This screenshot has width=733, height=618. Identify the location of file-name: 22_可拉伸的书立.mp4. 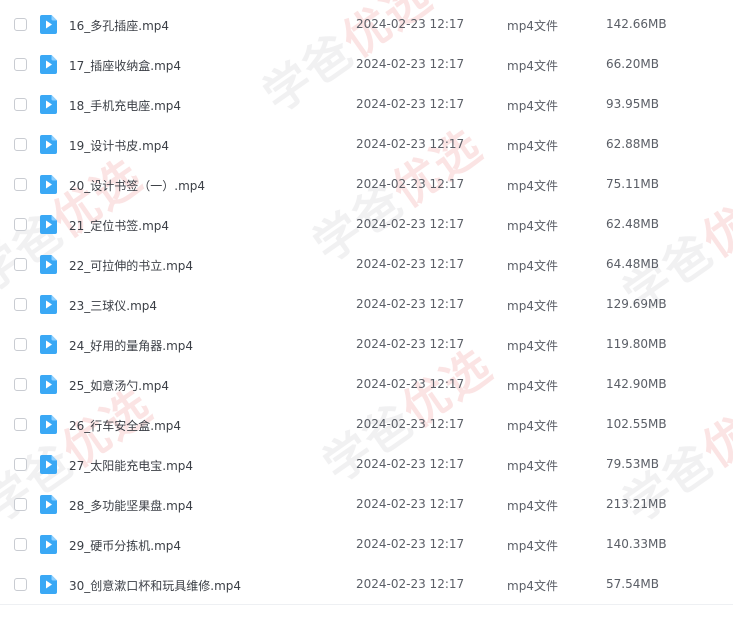
(131, 265).